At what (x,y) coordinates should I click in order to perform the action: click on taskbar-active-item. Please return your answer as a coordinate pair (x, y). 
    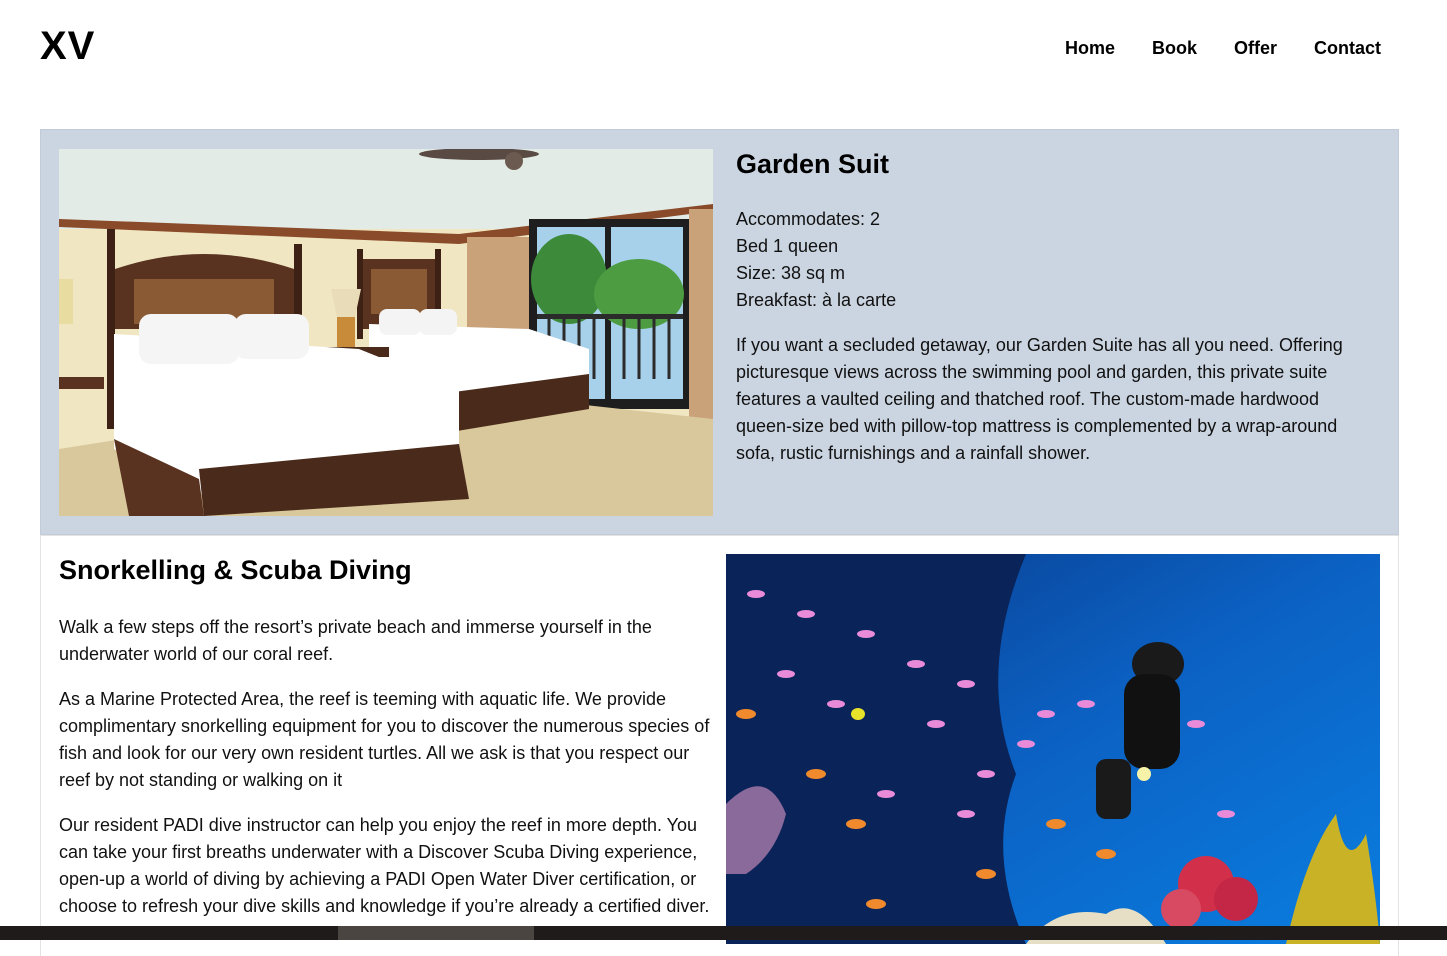
    Looking at the image, I should click on (436, 933).